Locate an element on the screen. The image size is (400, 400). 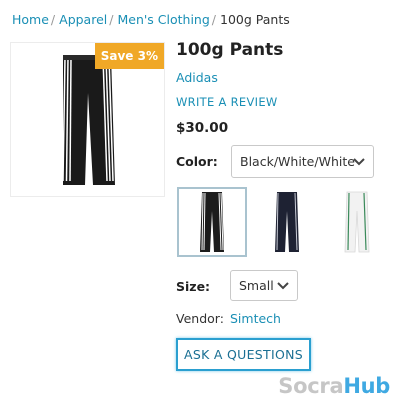
color-select: Black/White/White is located at coordinates (302, 161).